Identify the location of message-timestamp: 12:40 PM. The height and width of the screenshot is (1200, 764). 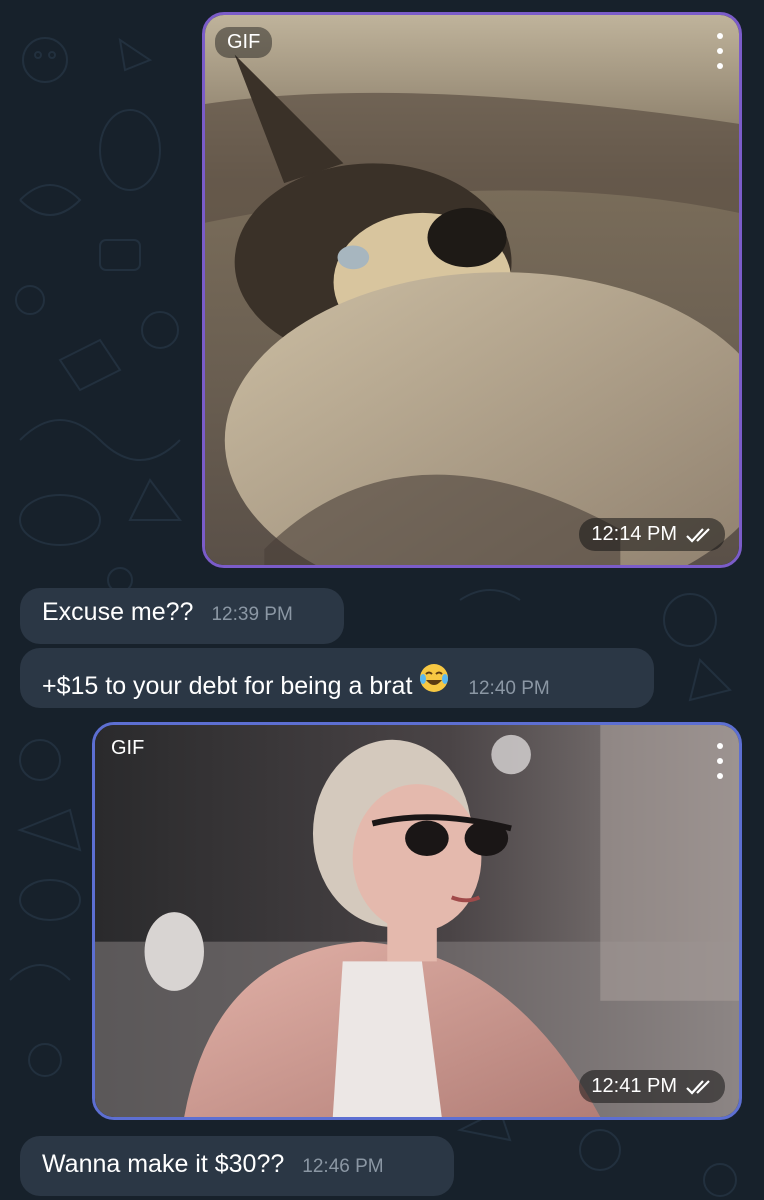
(509, 688).